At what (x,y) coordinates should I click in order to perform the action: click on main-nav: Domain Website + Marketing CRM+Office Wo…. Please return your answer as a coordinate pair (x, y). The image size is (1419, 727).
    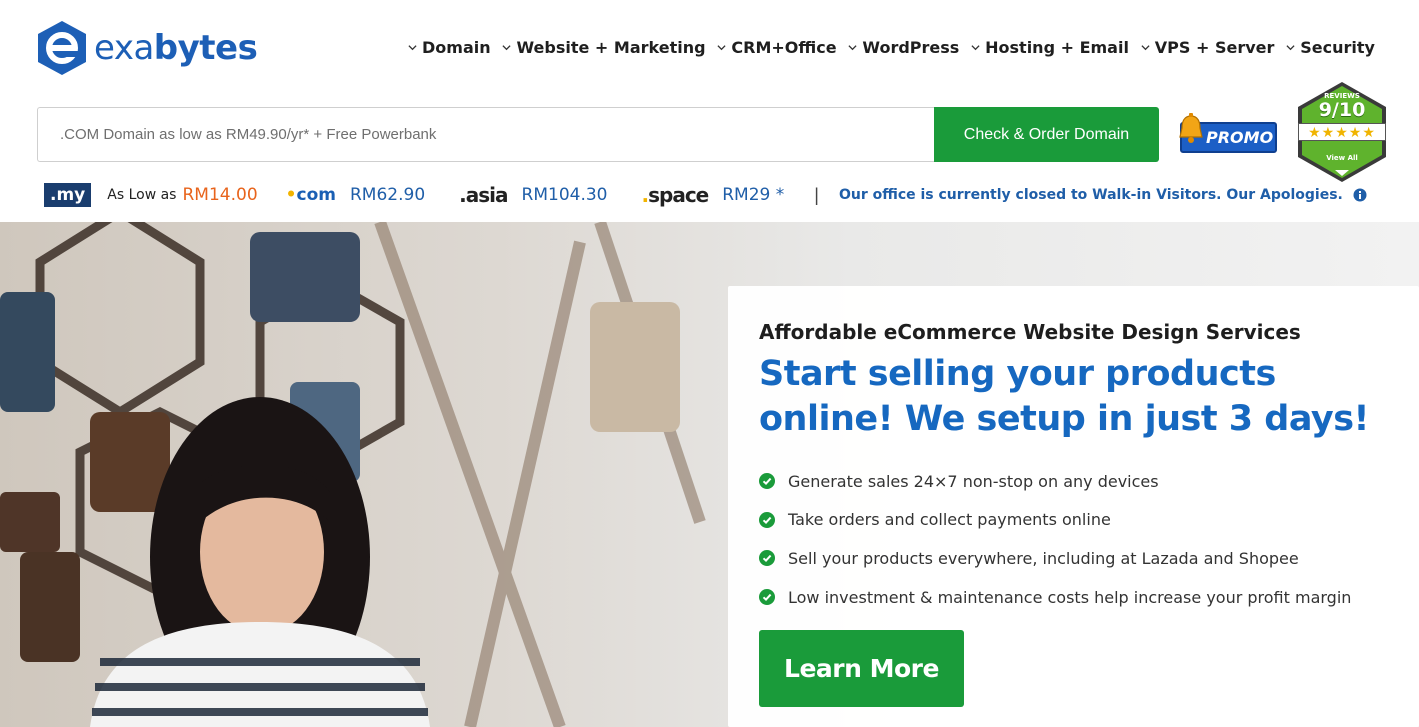
    Looking at the image, I should click on (891, 47).